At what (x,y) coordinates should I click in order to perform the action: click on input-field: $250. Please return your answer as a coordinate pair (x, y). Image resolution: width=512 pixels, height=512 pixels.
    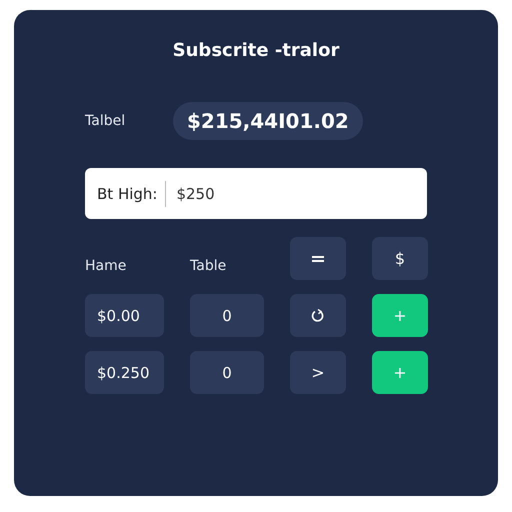
    Looking at the image, I should click on (276, 194).